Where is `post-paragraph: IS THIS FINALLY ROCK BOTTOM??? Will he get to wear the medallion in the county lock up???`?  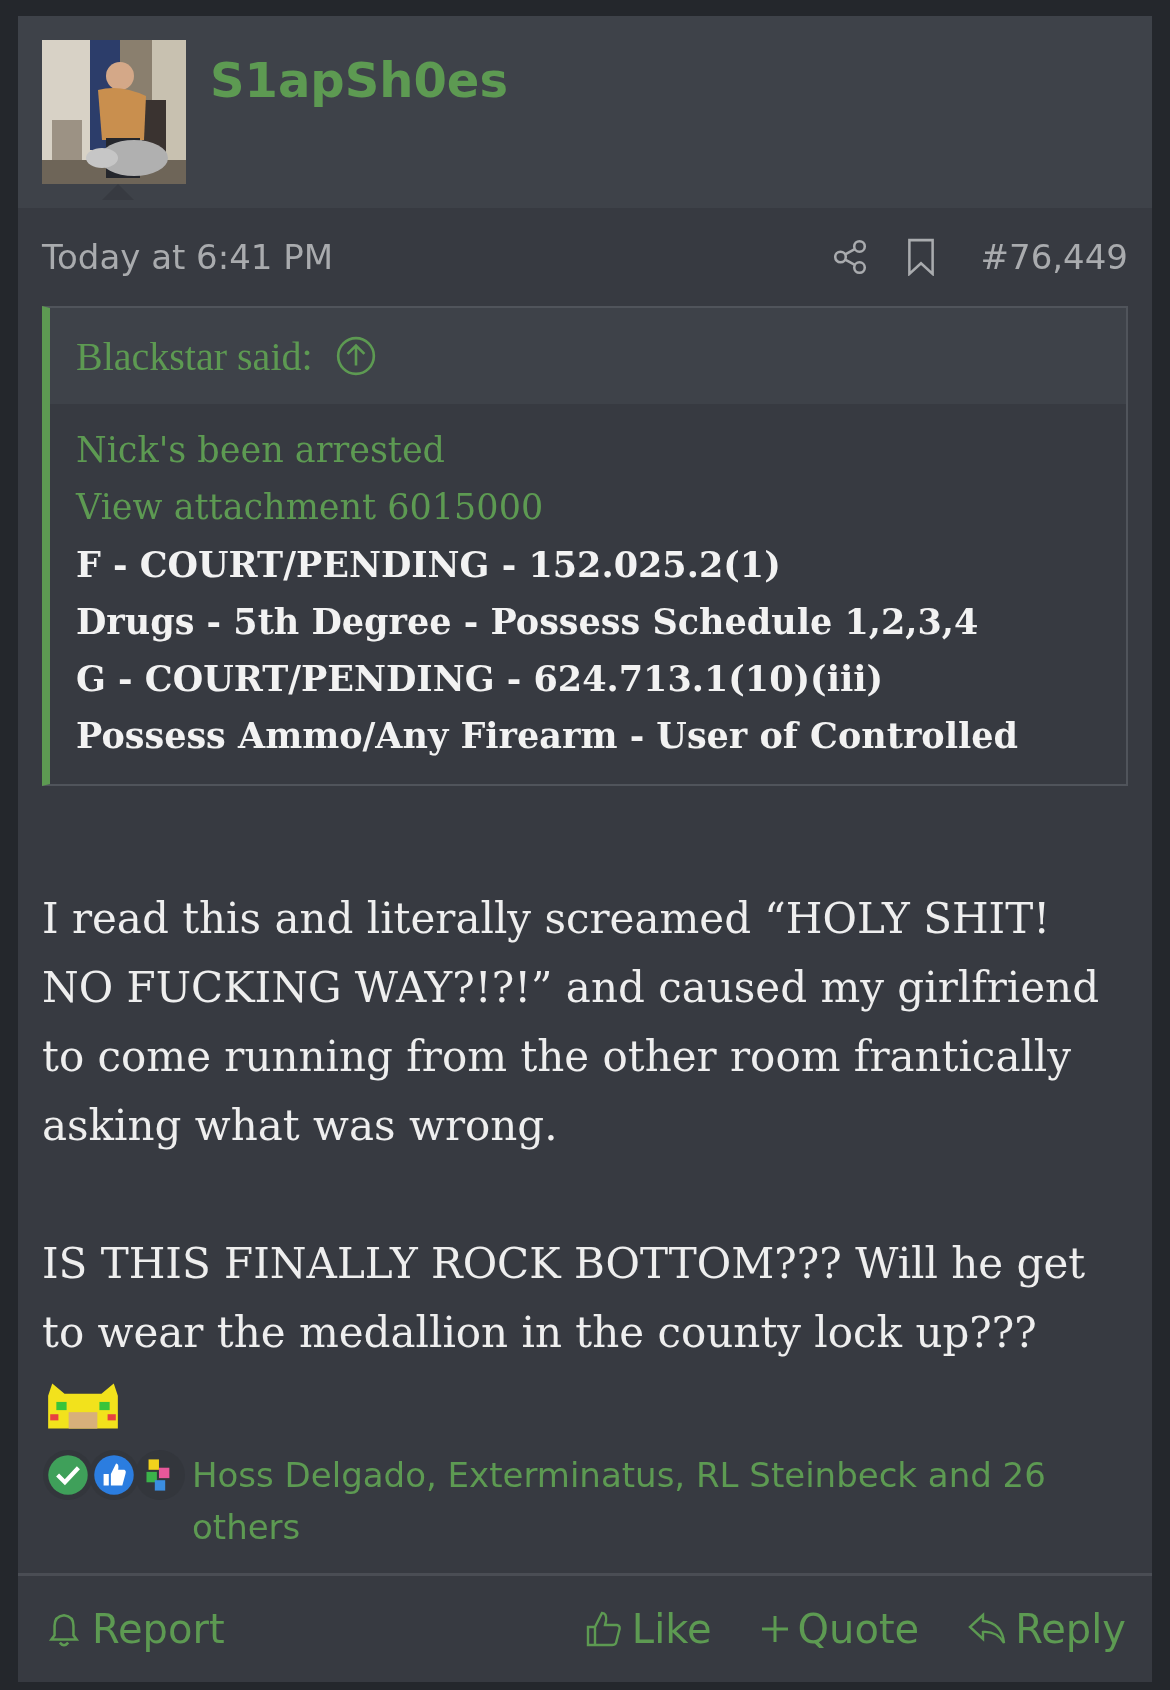
post-paragraph: IS THIS FINALLY ROCK BOTTOM??? Will he get to wear the medallion in the county lock up??? is located at coordinates (564, 1298).